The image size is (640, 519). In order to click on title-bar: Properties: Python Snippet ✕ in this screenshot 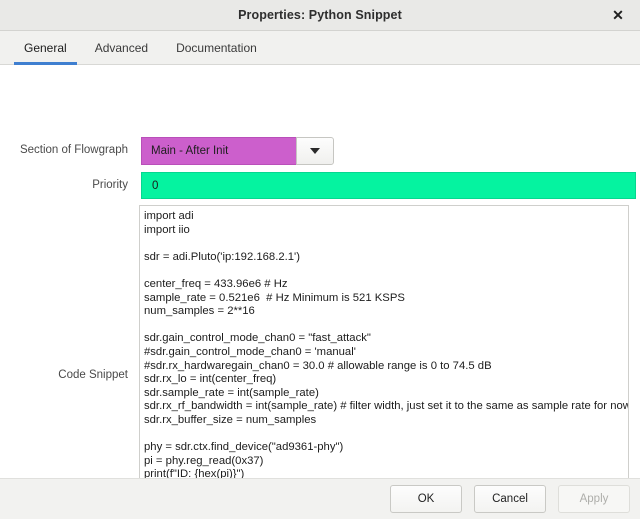, I will do `click(320, 15)`.